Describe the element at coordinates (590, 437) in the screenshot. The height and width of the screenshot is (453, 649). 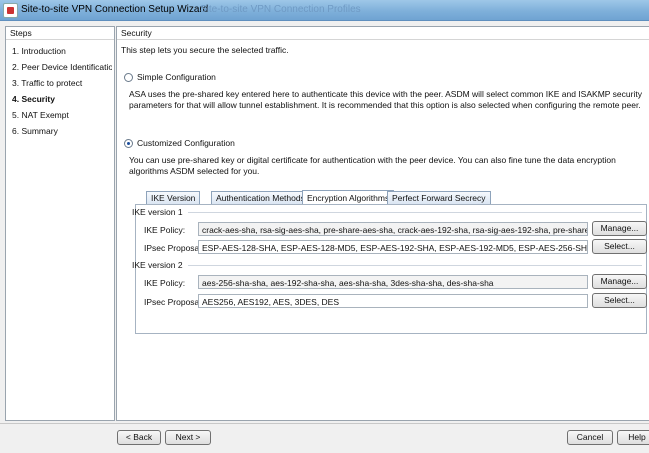
I see `cancel-button: Cancel` at that location.